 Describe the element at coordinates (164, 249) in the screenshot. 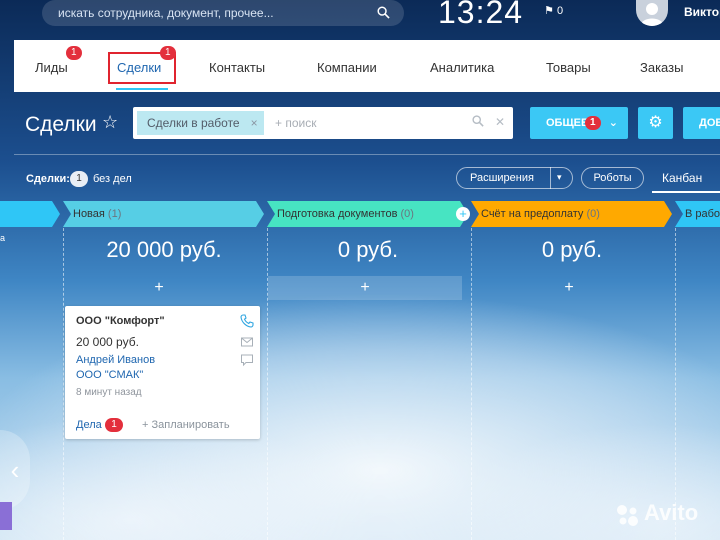

I see `stage-sum-new: 20 000 руб.` at that location.